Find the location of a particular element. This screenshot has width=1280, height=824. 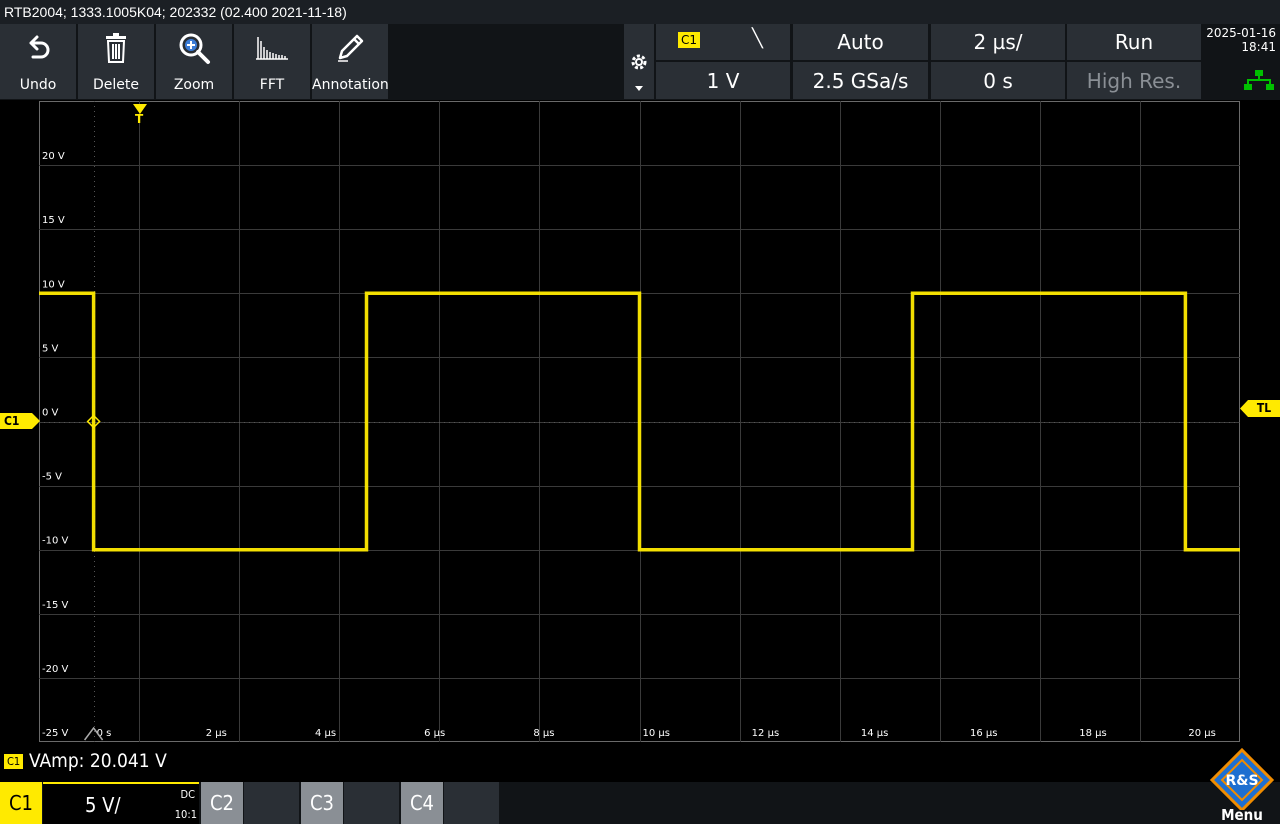

gear-icon is located at coordinates (639, 62).